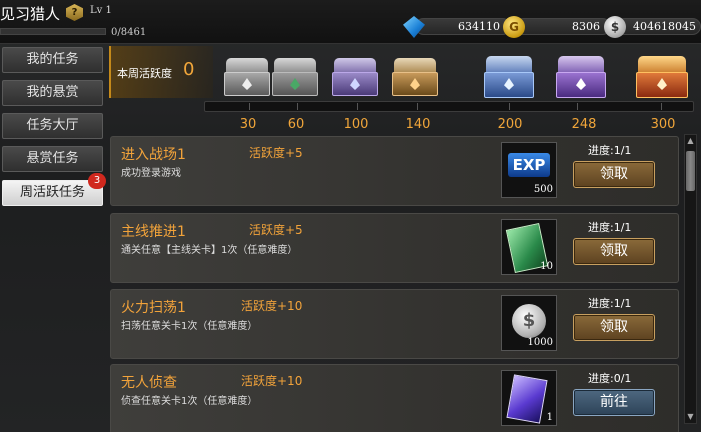 The height and width of the screenshot is (432, 701). I want to click on nav-my-tasks: 我的任务, so click(52, 60).